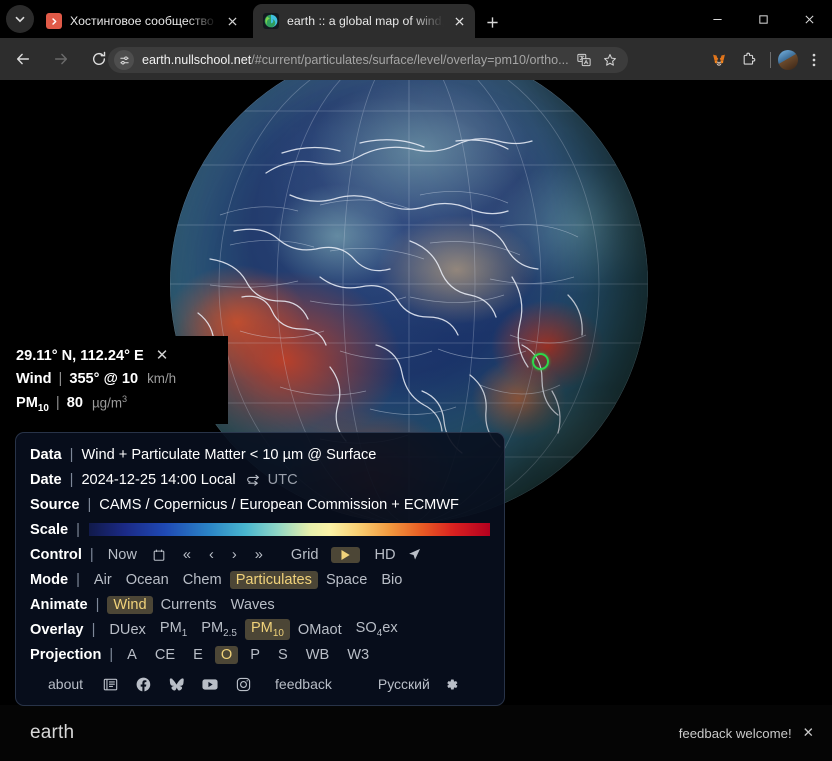  What do you see at coordinates (584, 60) in the screenshot?
I see `translate-button` at bounding box center [584, 60].